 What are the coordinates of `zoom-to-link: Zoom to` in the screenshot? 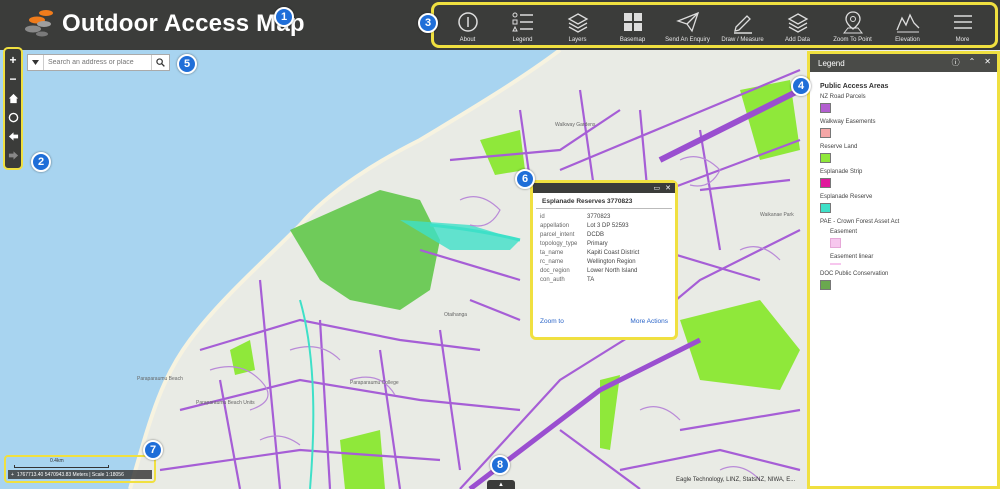 It's located at (552, 321).